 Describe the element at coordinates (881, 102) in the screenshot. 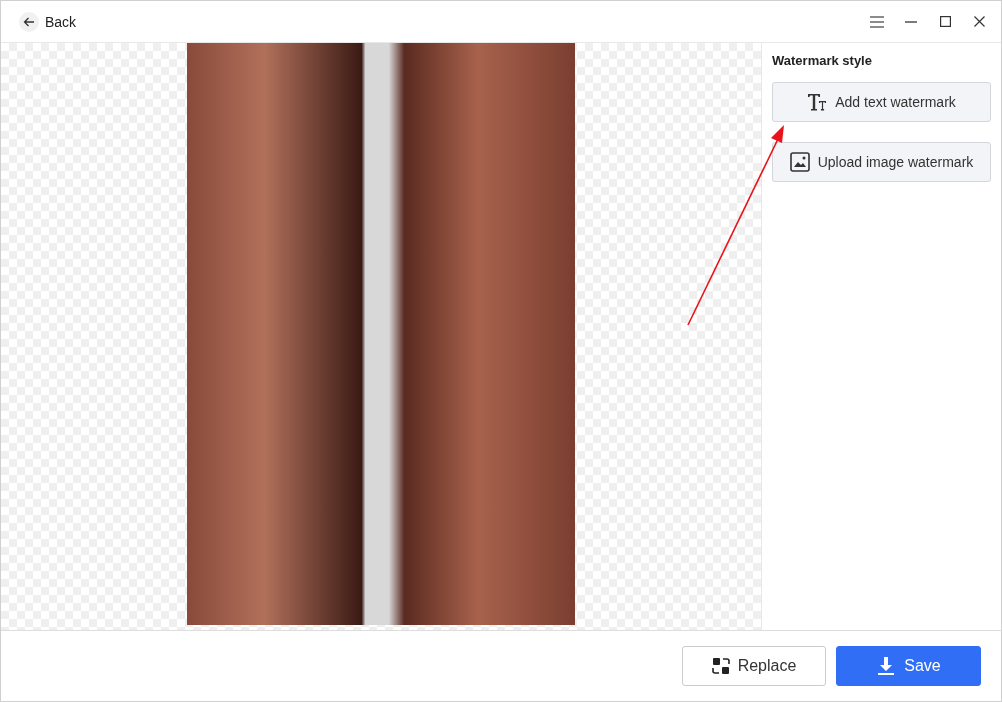

I see `add-text-button: Add text watermark` at that location.